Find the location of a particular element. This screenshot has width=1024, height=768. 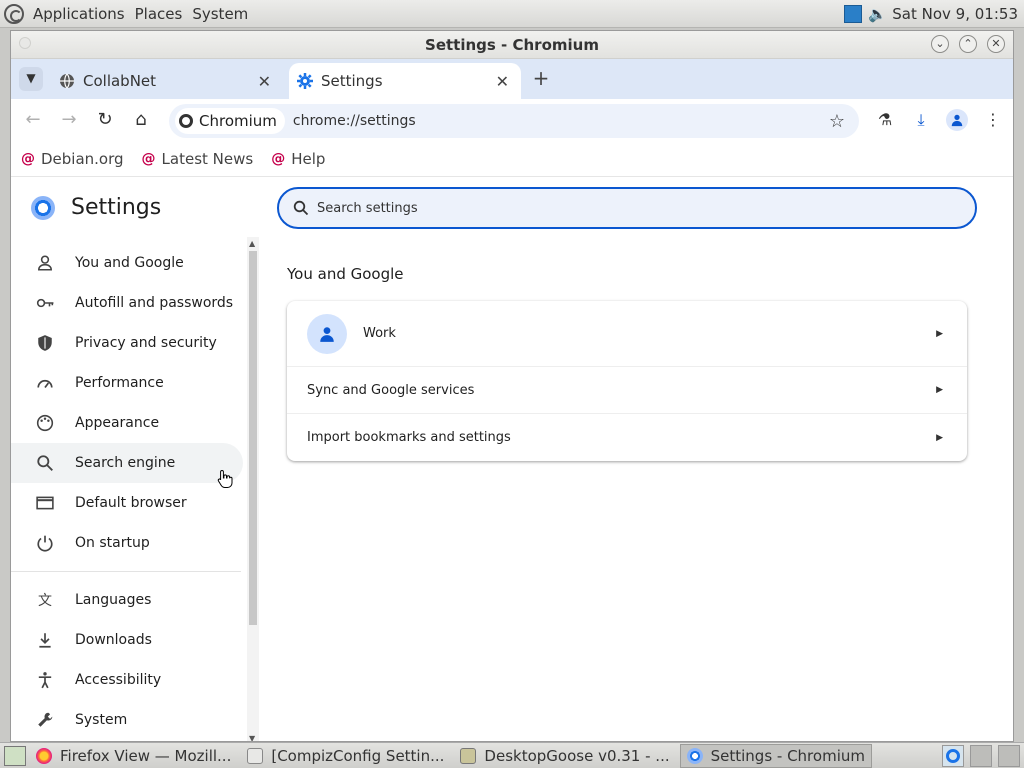

import-label: Import bookmarks and settings is located at coordinates (409, 437).